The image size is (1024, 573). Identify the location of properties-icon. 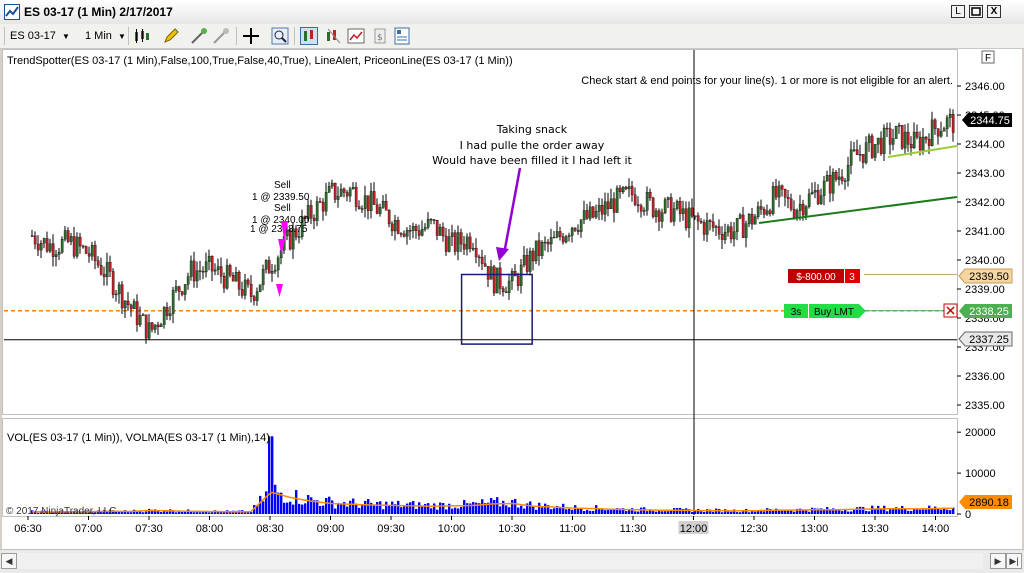
(402, 36).